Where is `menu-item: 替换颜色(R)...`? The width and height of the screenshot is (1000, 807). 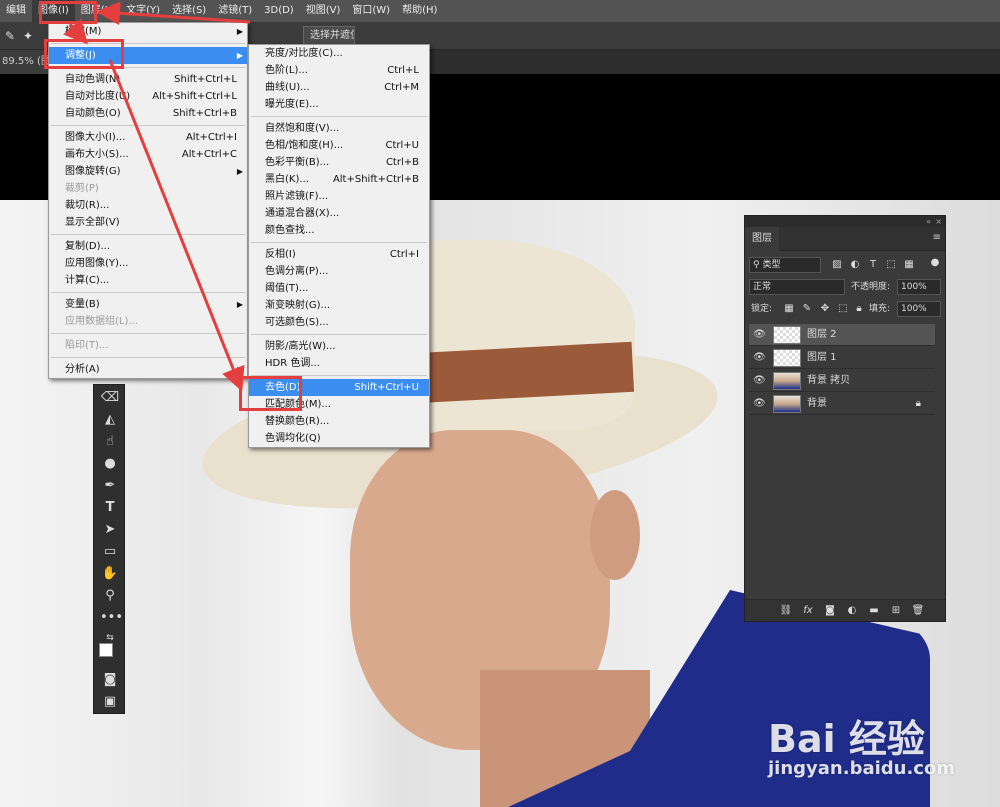 menu-item: 替换颜色(R)... is located at coordinates (339, 421).